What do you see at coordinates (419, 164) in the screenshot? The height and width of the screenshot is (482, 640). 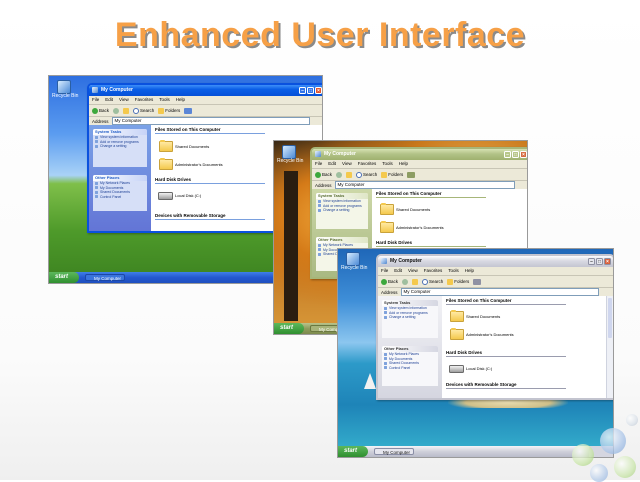 I see `menu-bar: File Edit View Favorites Tools Help` at bounding box center [419, 164].